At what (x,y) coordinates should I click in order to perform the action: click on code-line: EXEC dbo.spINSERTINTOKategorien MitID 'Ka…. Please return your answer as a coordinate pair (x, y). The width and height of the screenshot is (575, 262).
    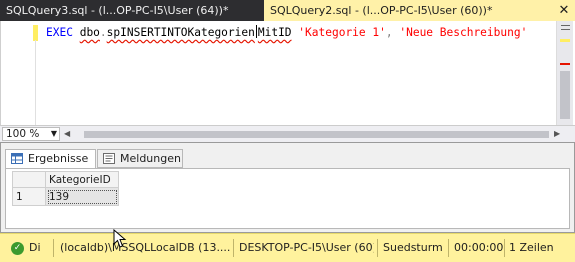
    Looking at the image, I should click on (286, 33).